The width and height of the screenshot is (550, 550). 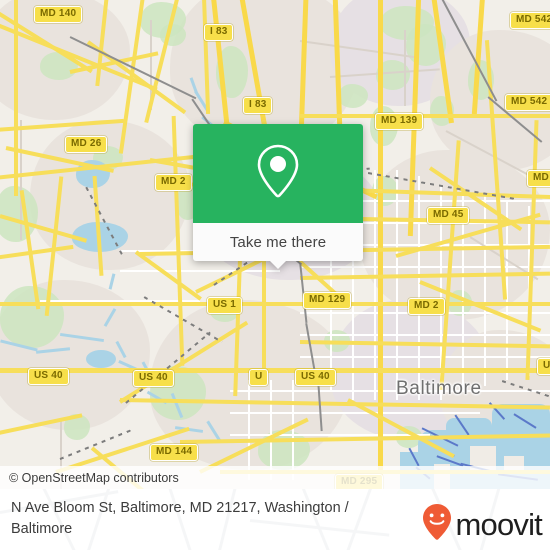 What do you see at coordinates (174, 452) in the screenshot?
I see `highway-shield: MD 144` at bounding box center [174, 452].